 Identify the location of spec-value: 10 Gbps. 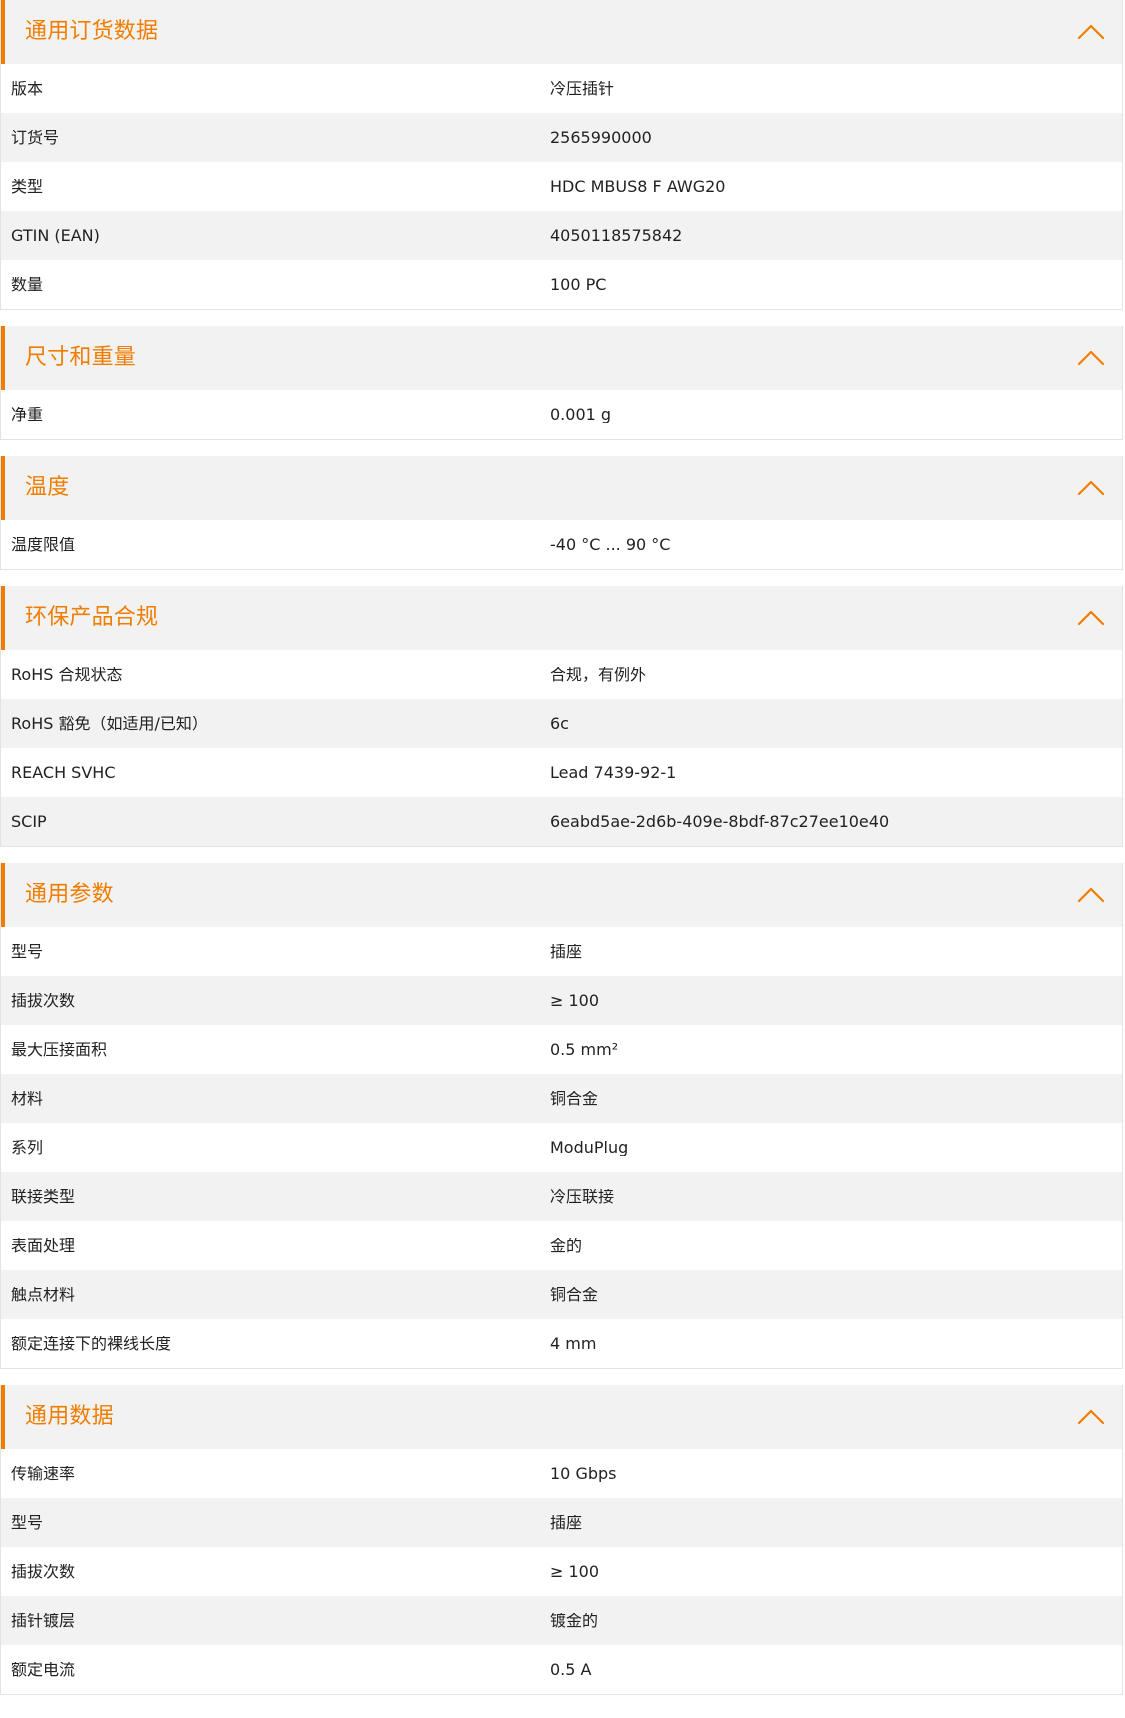
(583, 1473).